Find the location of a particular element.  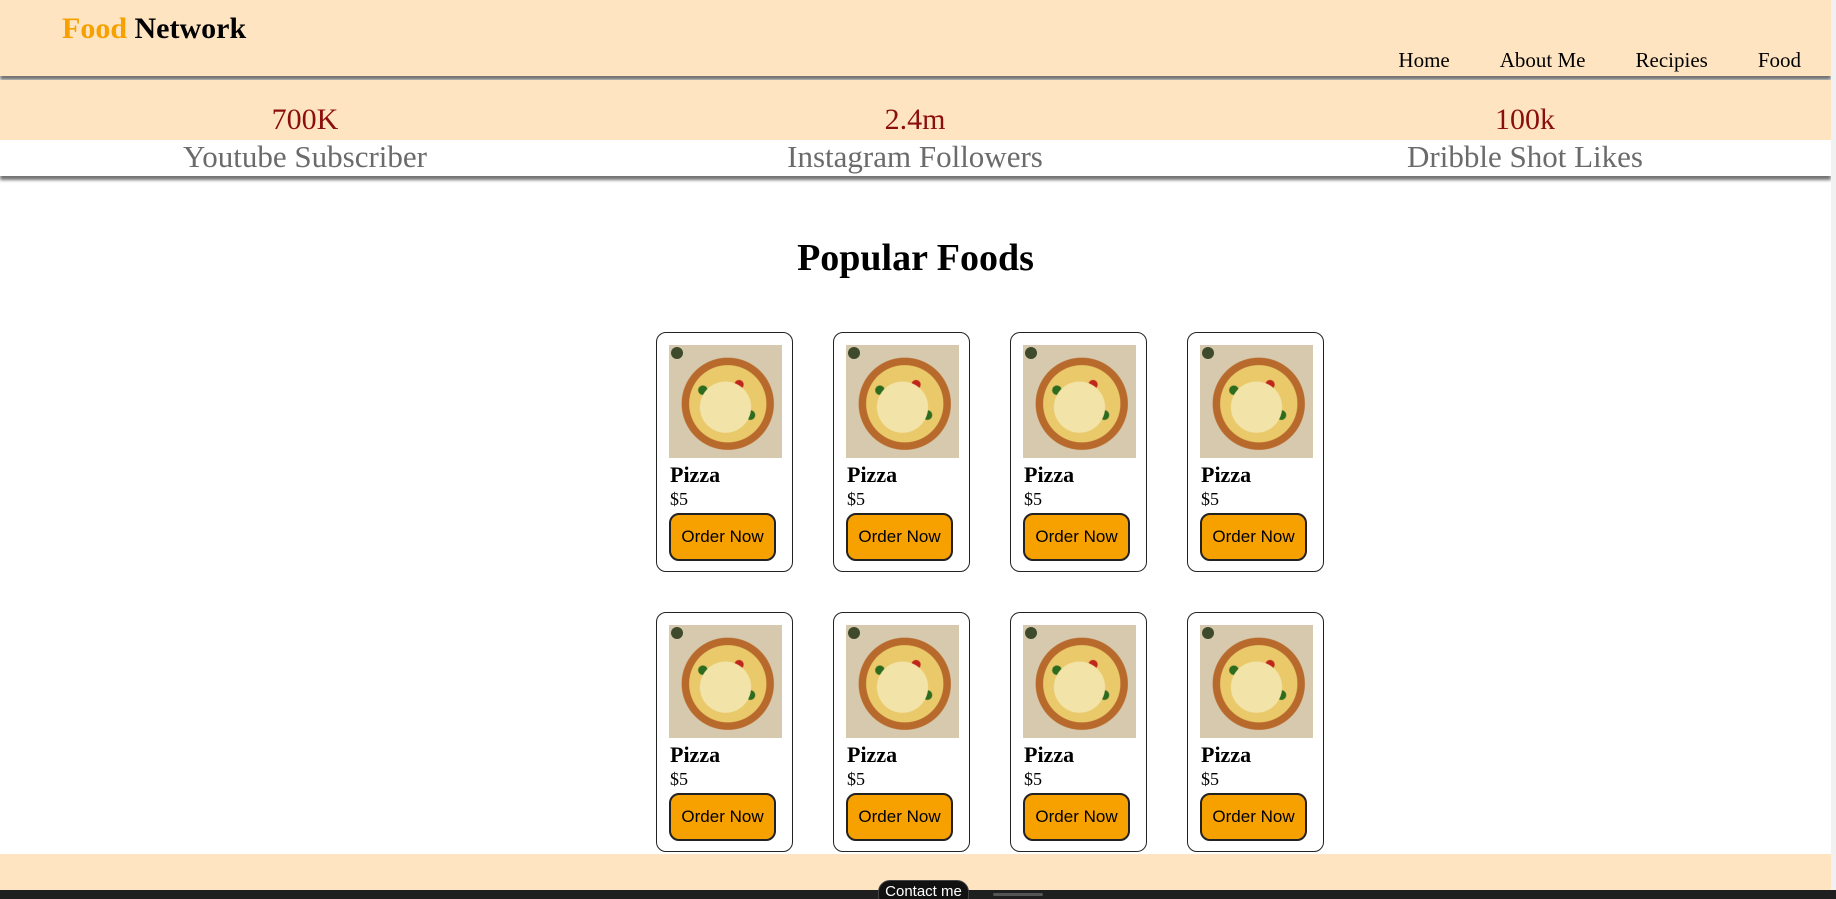

stat-youtube: 700K Youtube Subscriber is located at coordinates (305, 138).